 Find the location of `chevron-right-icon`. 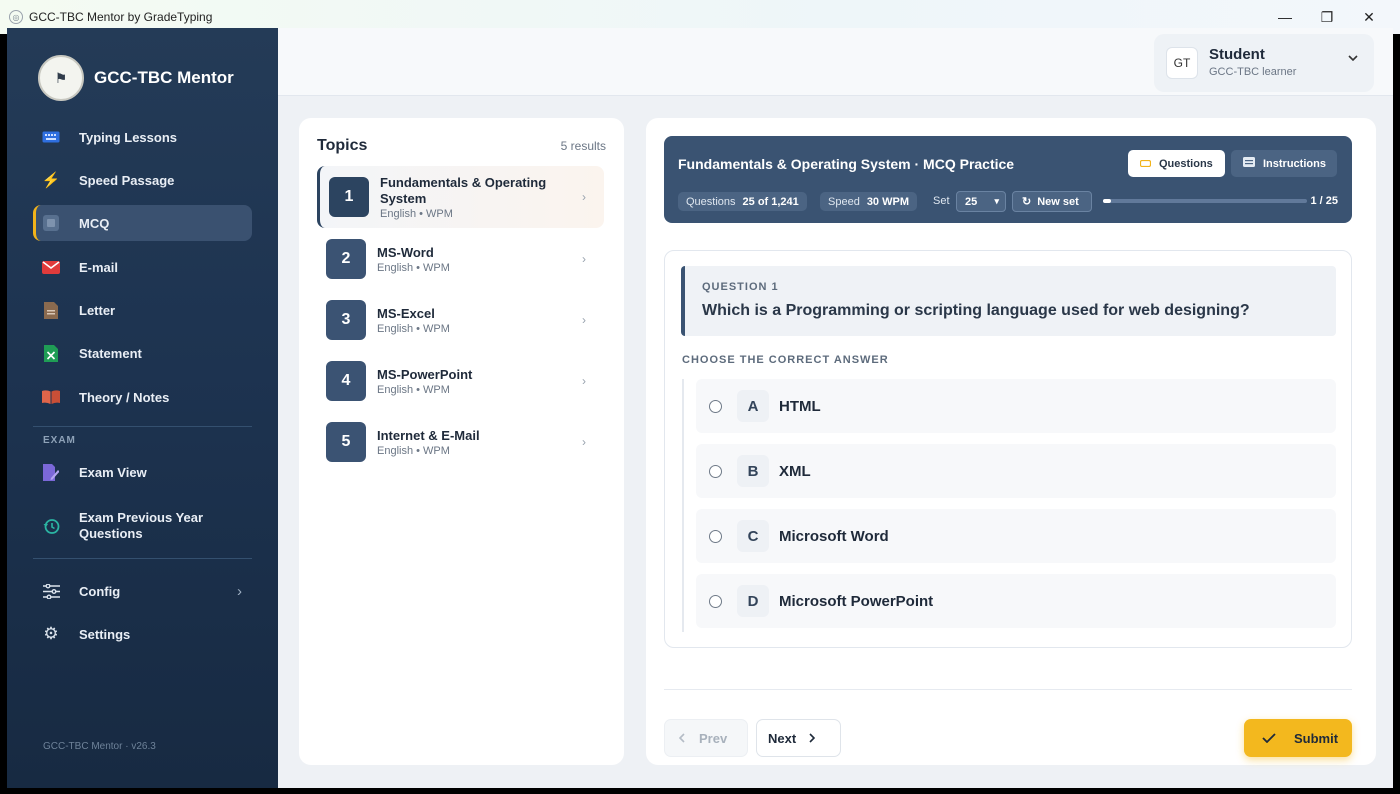

chevron-right-icon is located at coordinates (812, 738).